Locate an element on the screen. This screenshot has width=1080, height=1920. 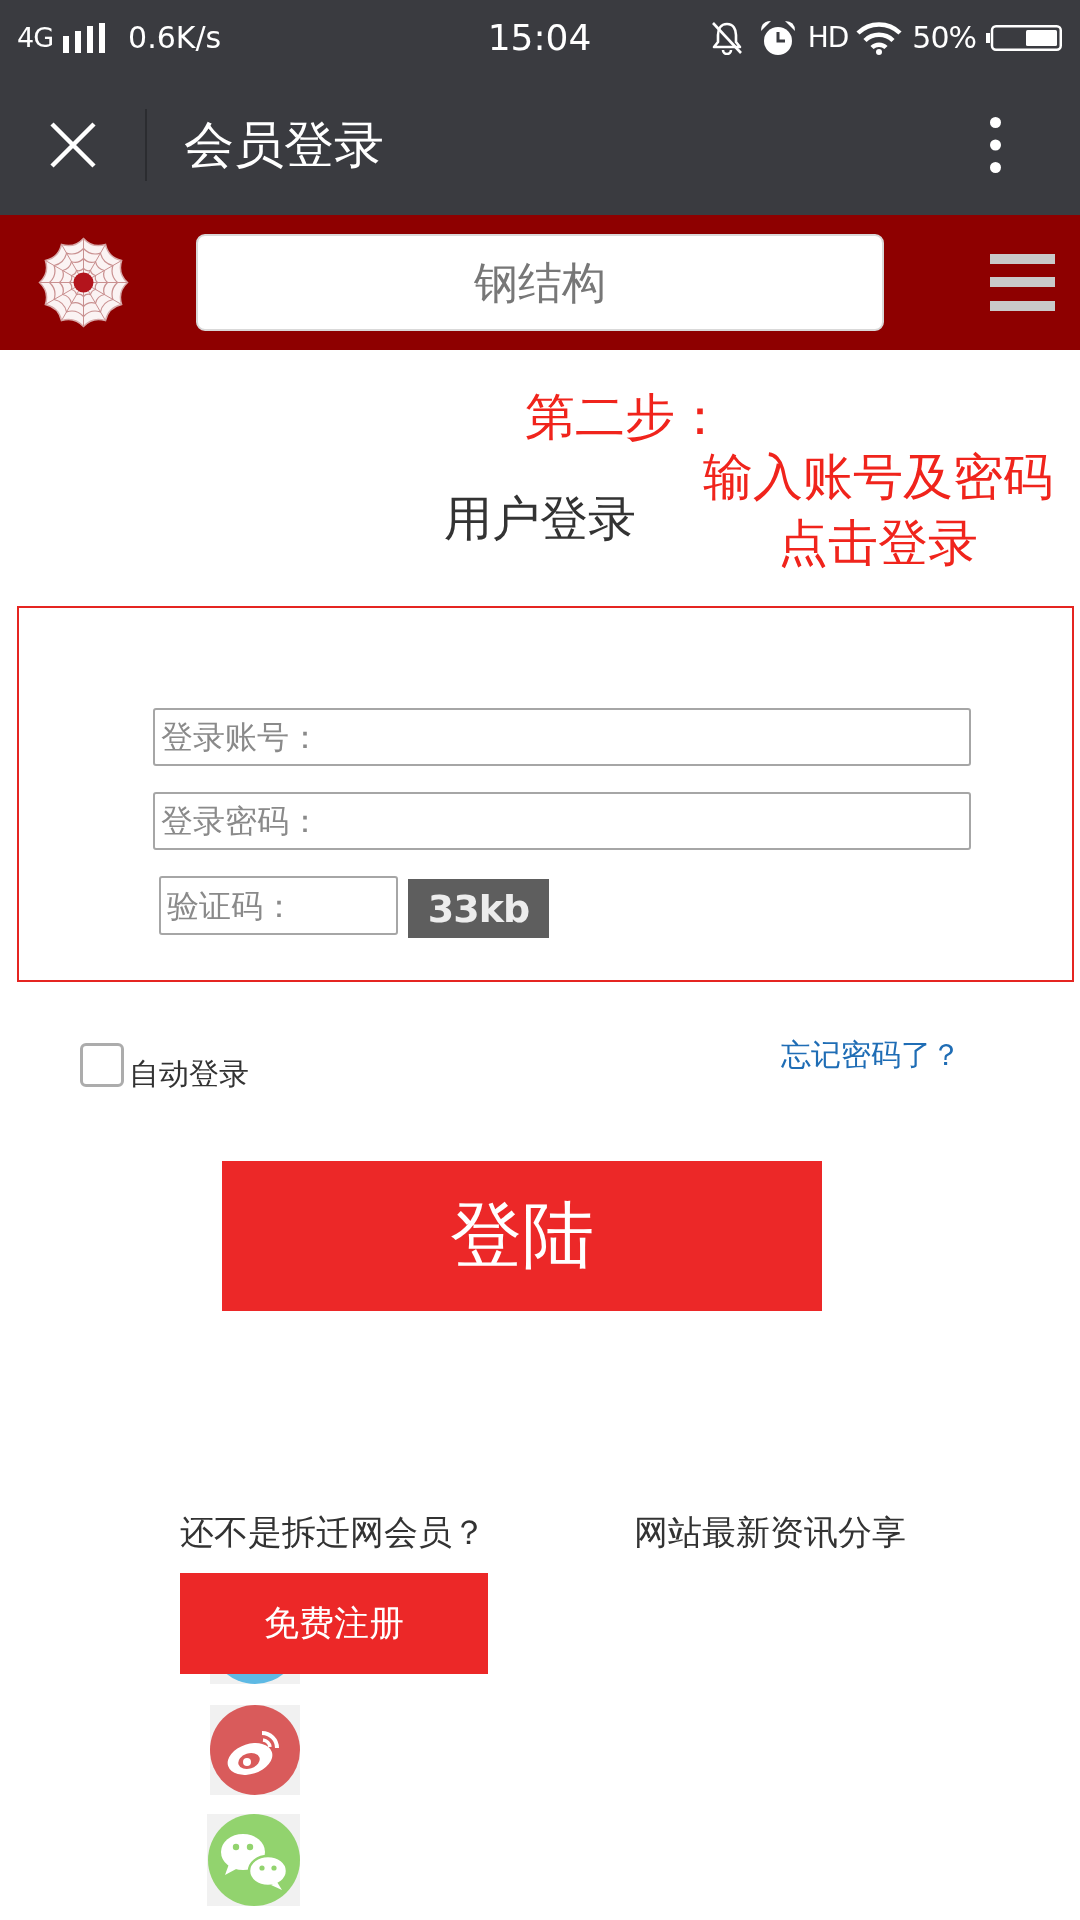
more-options-icon is located at coordinates (995, 145).